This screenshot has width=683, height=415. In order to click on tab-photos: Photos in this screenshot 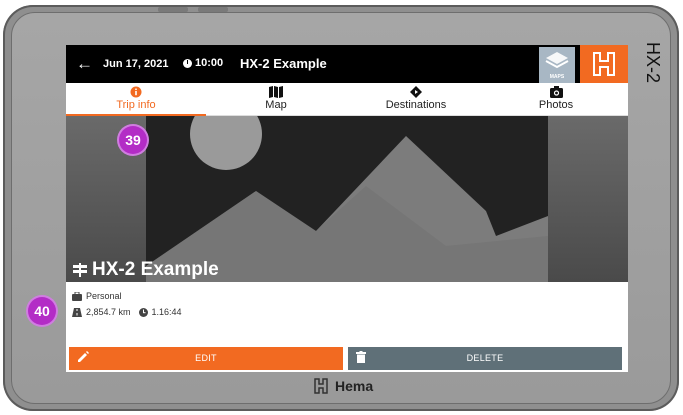, I will do `click(556, 99)`.